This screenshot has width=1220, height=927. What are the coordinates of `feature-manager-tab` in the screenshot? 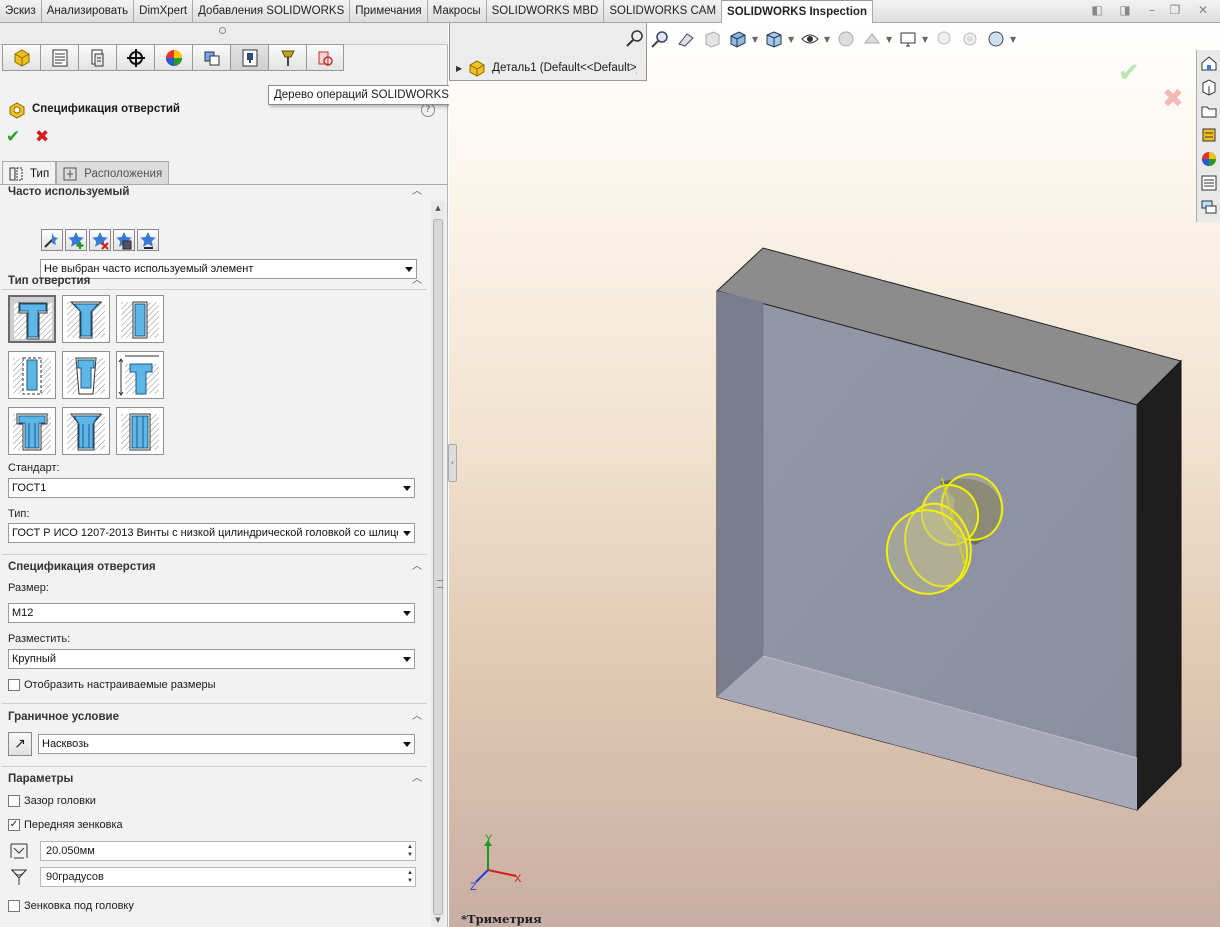 It's located at (21, 57).